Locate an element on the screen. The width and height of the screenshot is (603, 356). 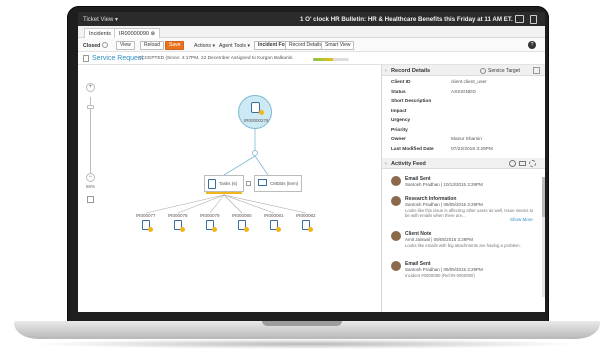
feed-scrollbar-thumb is located at coordinates (543, 197).